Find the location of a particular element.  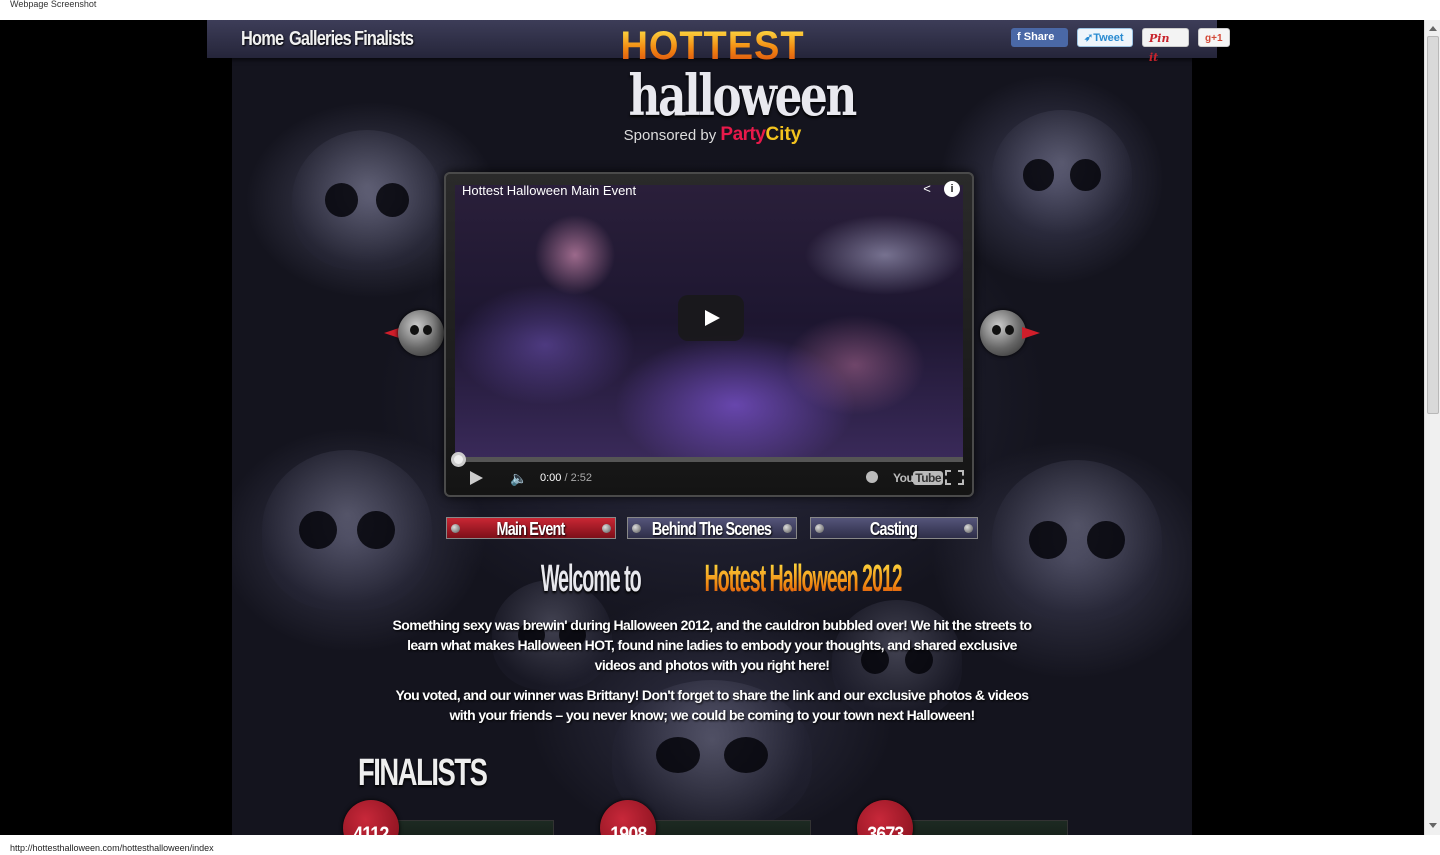

tab-casting: Casting is located at coordinates (894, 528).